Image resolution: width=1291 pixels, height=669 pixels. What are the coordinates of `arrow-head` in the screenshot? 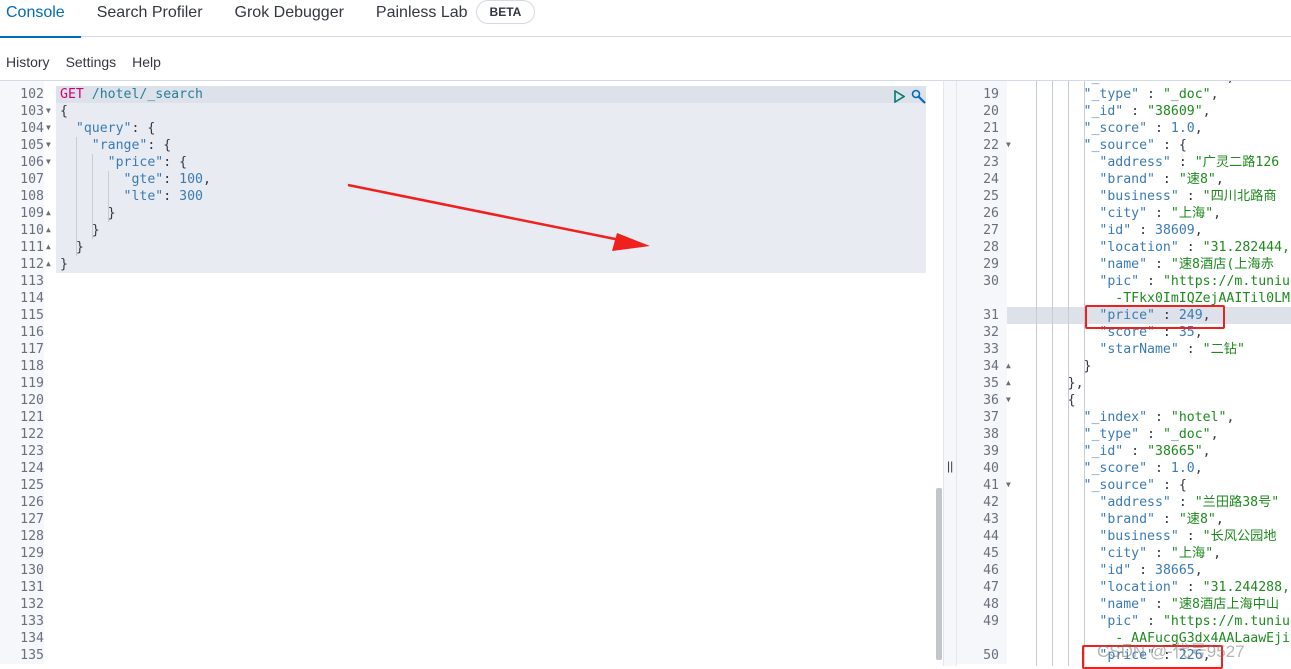 It's located at (631, 242).